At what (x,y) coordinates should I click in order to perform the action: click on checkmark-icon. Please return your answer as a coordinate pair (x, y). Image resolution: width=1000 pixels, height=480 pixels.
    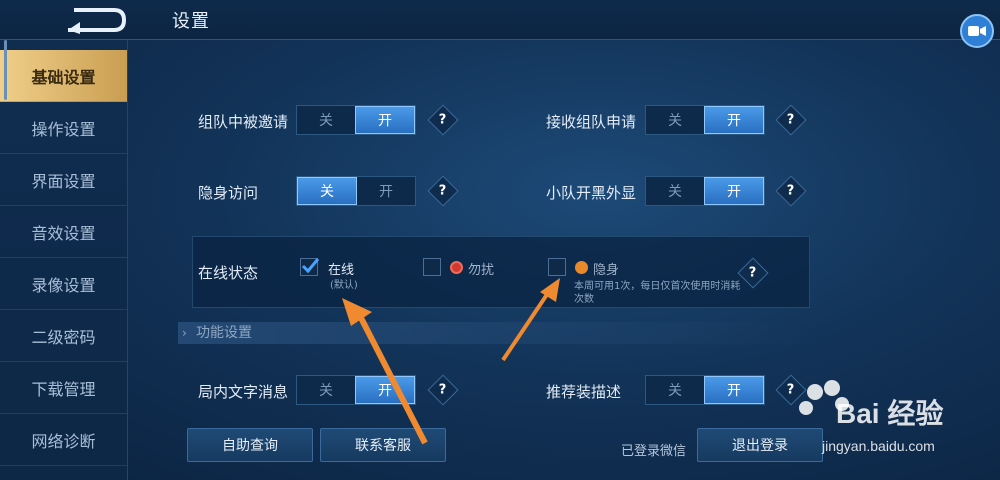
    Looking at the image, I should click on (310, 266).